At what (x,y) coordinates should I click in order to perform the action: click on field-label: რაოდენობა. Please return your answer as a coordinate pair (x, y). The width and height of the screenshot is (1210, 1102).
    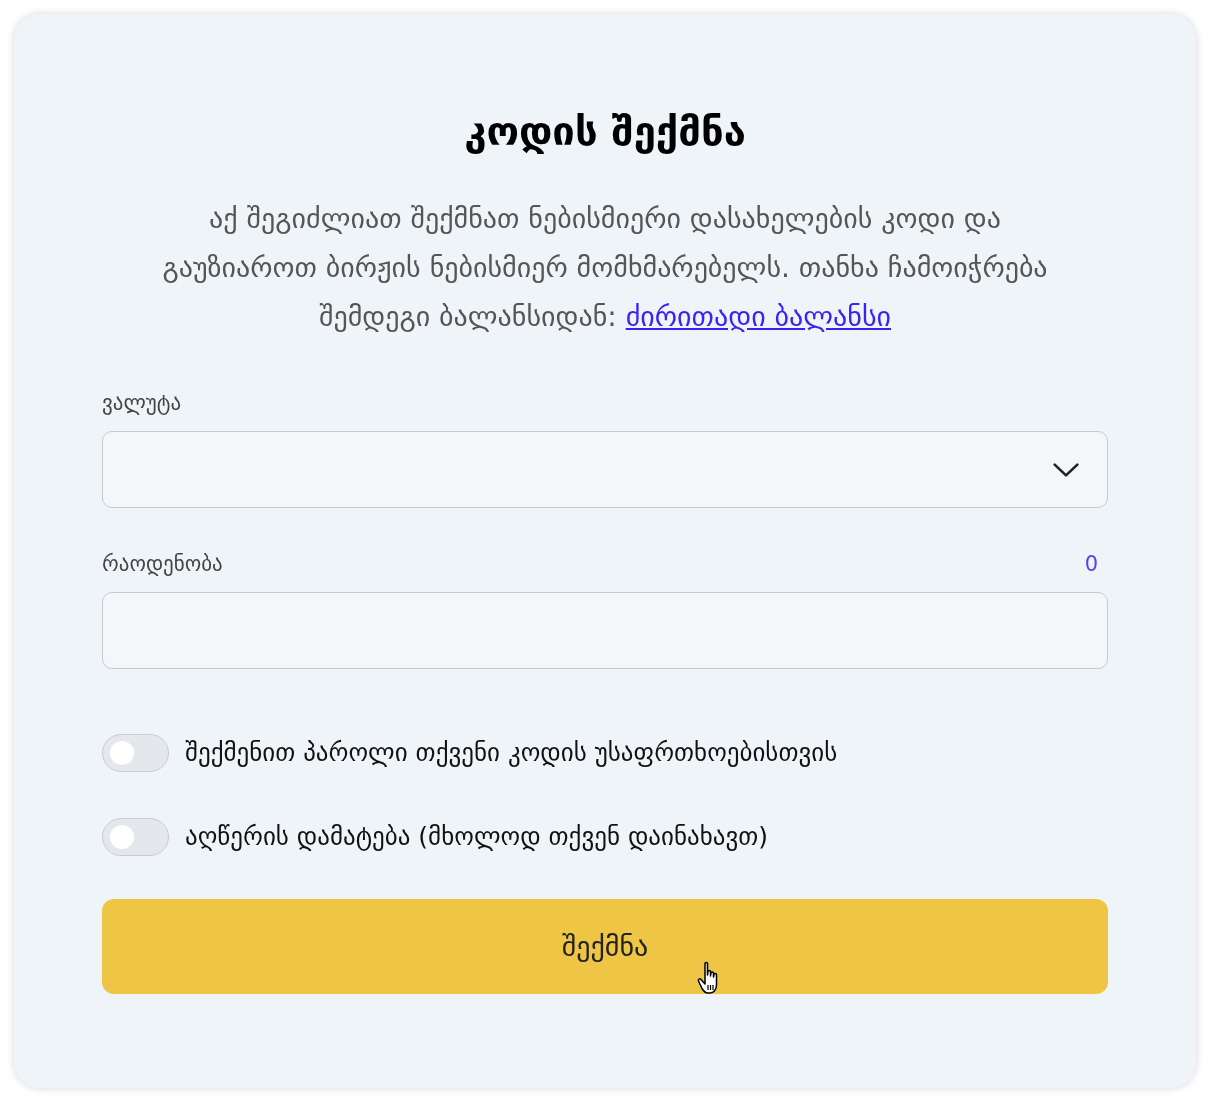
    Looking at the image, I should click on (162, 564).